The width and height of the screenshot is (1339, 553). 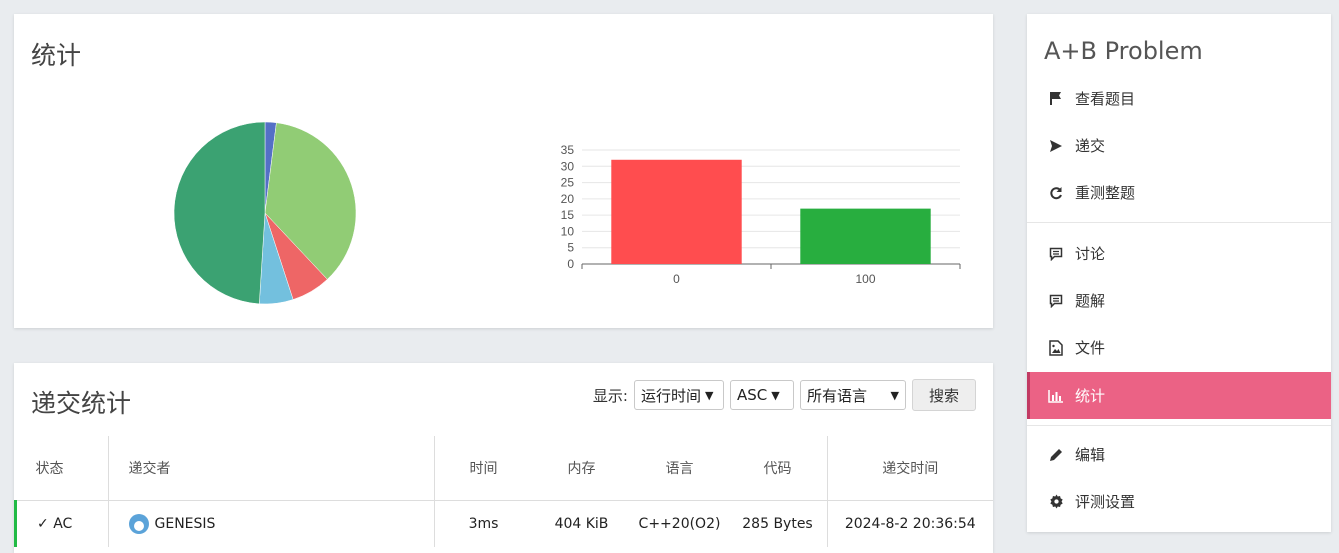 I want to click on avatar, so click(x=138, y=524).